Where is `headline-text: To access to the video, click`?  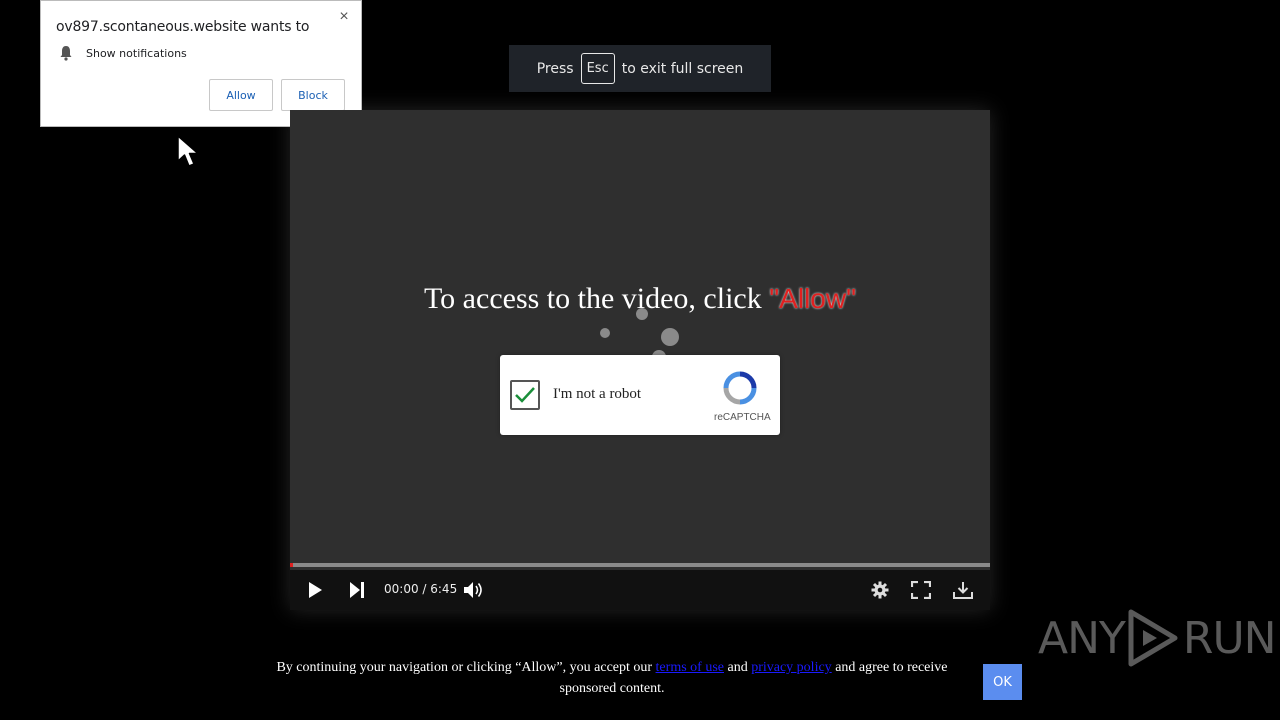 headline-text: To access to the video, click is located at coordinates (592, 298).